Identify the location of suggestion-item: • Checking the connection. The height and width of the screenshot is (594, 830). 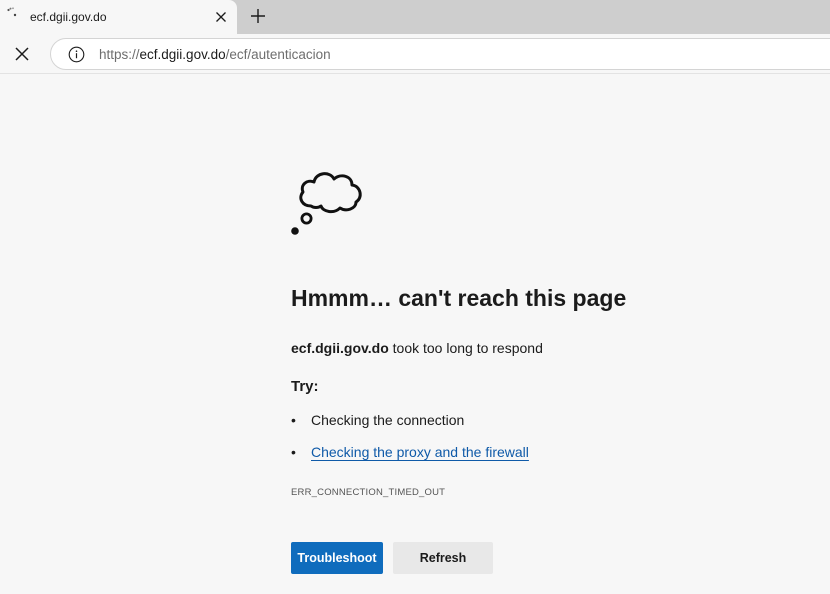
(377, 420).